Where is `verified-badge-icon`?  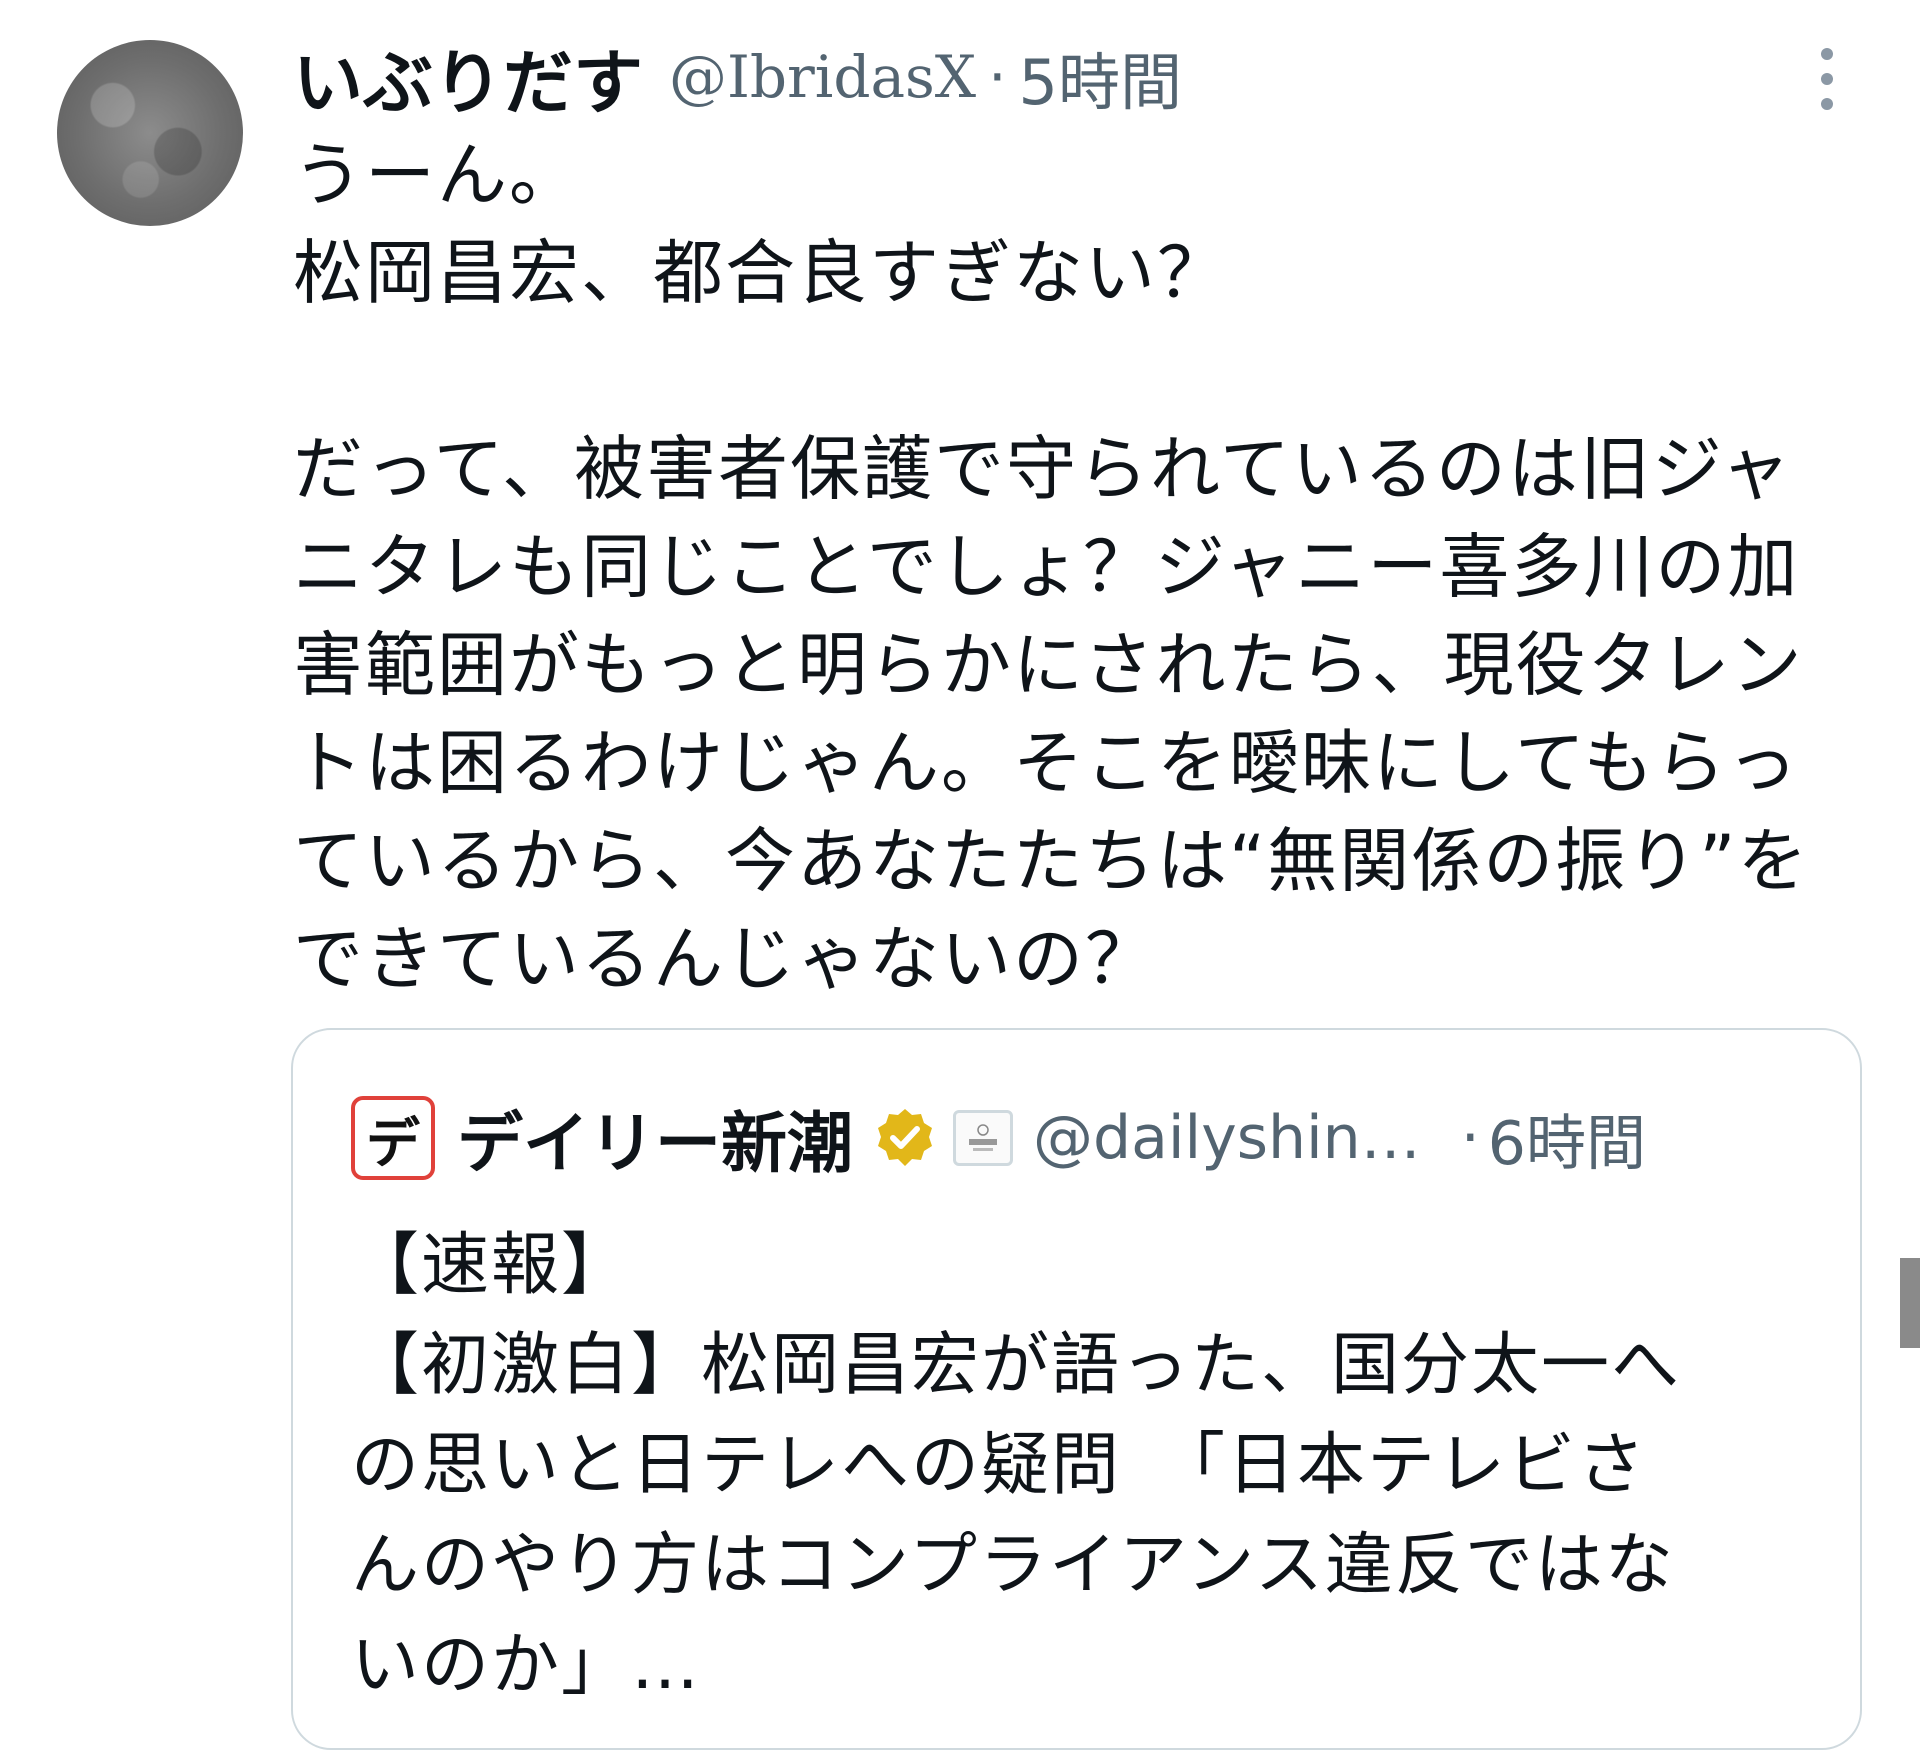 verified-badge-icon is located at coordinates (905, 1137).